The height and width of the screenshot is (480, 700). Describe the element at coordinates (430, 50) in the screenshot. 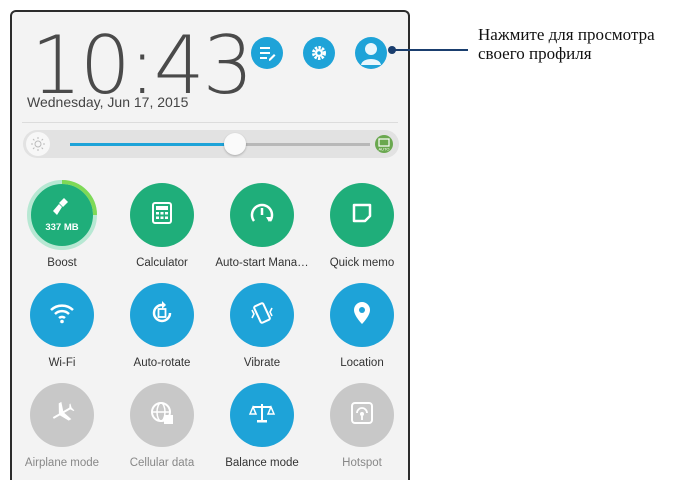

I see `annotation-pointer-line` at that location.